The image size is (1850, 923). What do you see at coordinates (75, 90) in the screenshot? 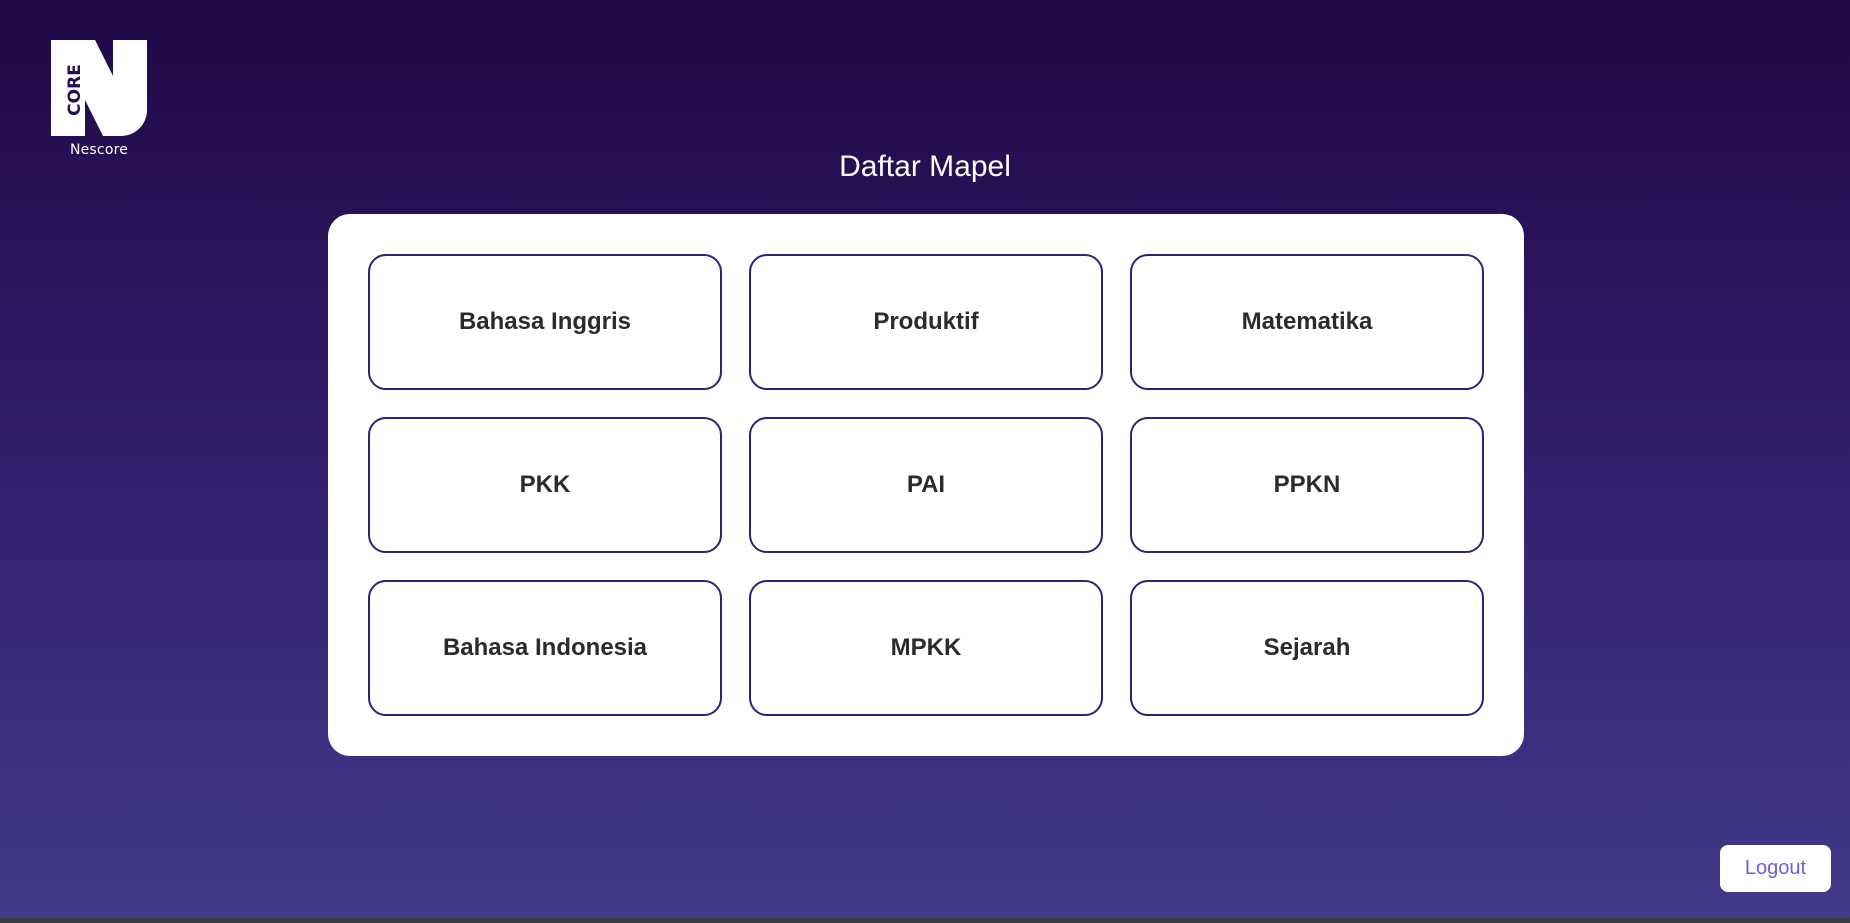
I see `logo-core-text: CORE` at bounding box center [75, 90].